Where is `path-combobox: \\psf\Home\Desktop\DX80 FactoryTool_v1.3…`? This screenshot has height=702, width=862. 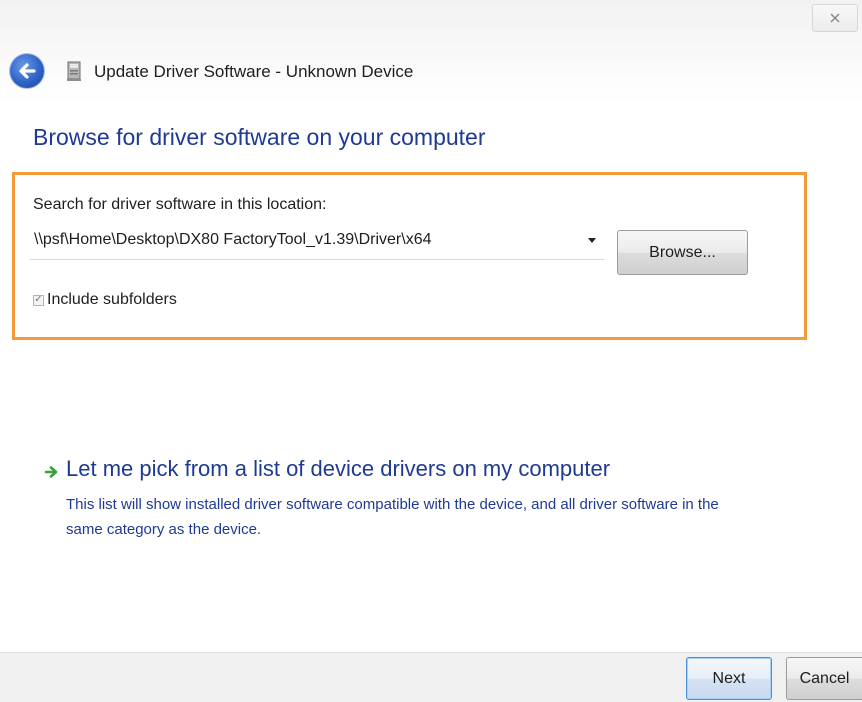 path-combobox: \\psf\Home\Desktop\DX80 FactoryTool_v1.3… is located at coordinates (317, 243).